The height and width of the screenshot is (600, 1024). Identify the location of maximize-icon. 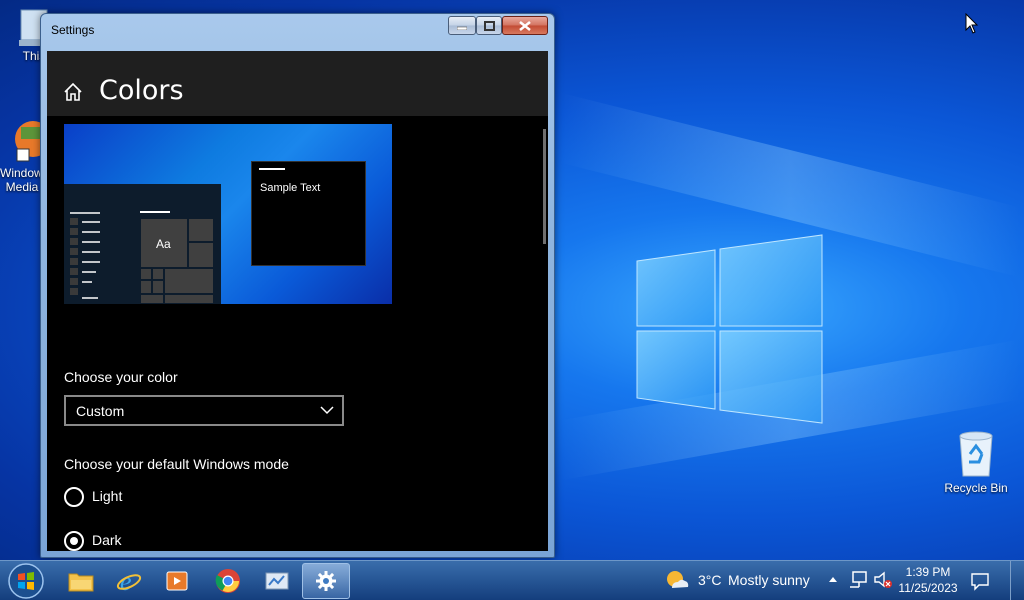
(489, 25).